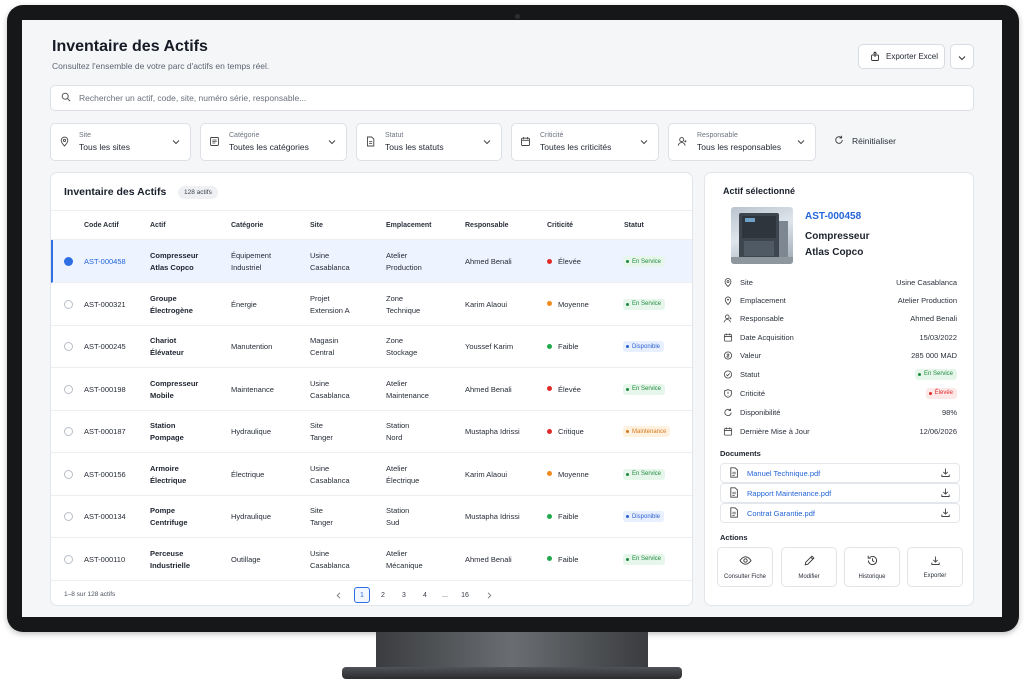 Image resolution: width=1024 pixels, height=682 pixels. I want to click on asset-site-line: Site, so click(316, 425).